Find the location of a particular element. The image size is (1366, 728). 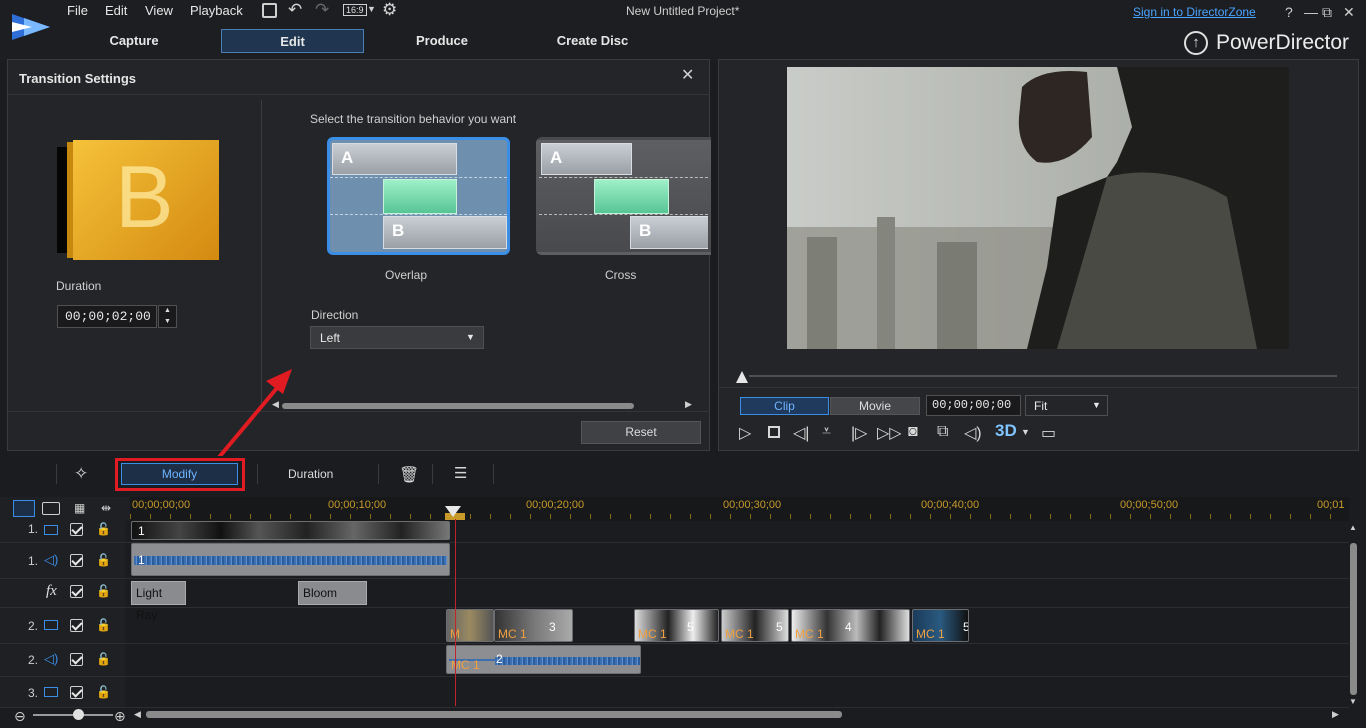

fast-forward-icon: ▷▷ is located at coordinates (889, 433).